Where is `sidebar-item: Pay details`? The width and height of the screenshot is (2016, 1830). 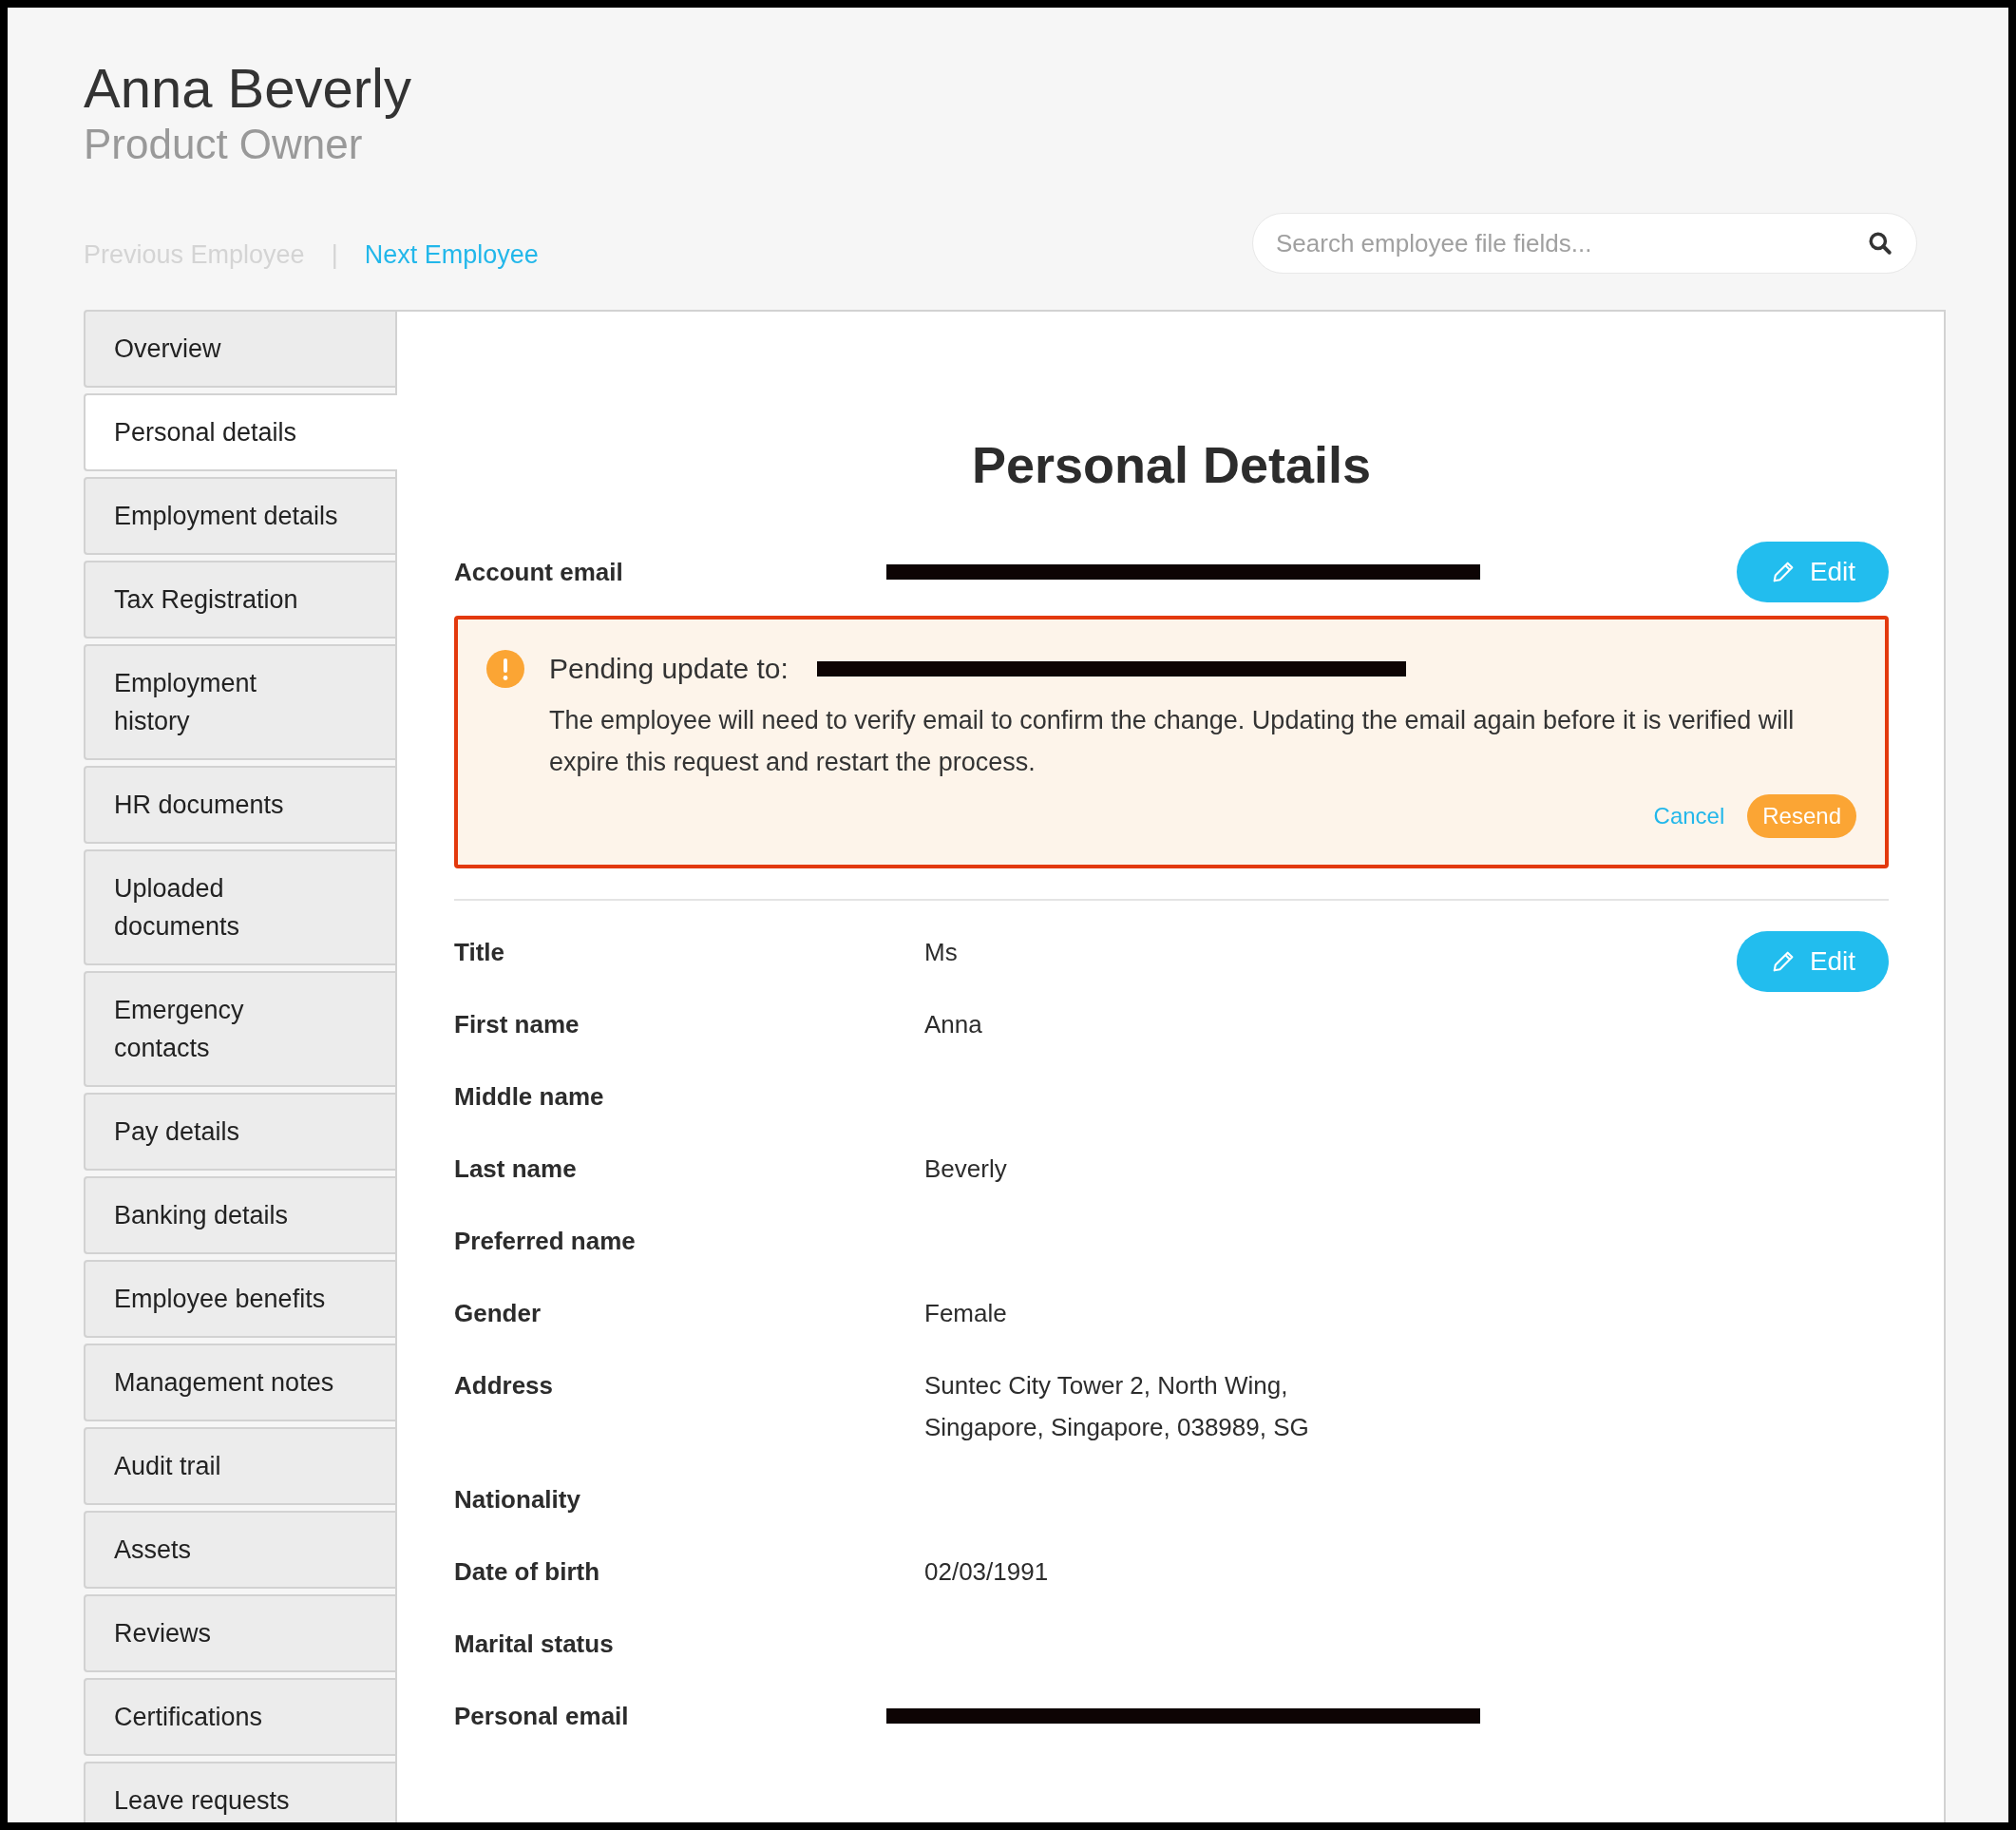 sidebar-item: Pay details is located at coordinates (240, 1132).